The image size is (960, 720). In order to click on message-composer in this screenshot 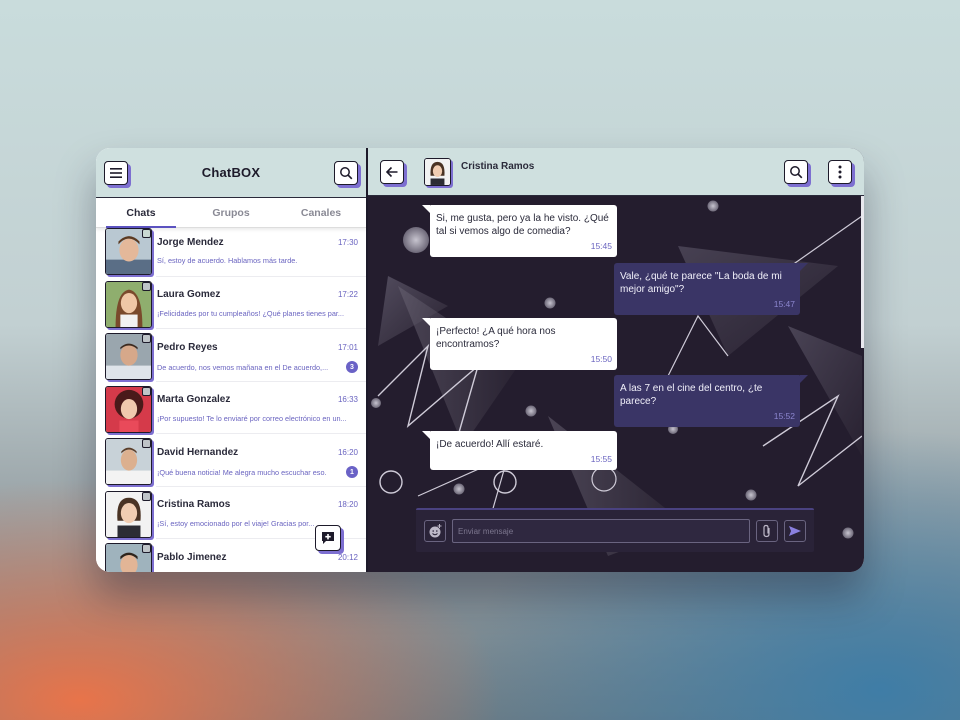, I will do `click(615, 530)`.